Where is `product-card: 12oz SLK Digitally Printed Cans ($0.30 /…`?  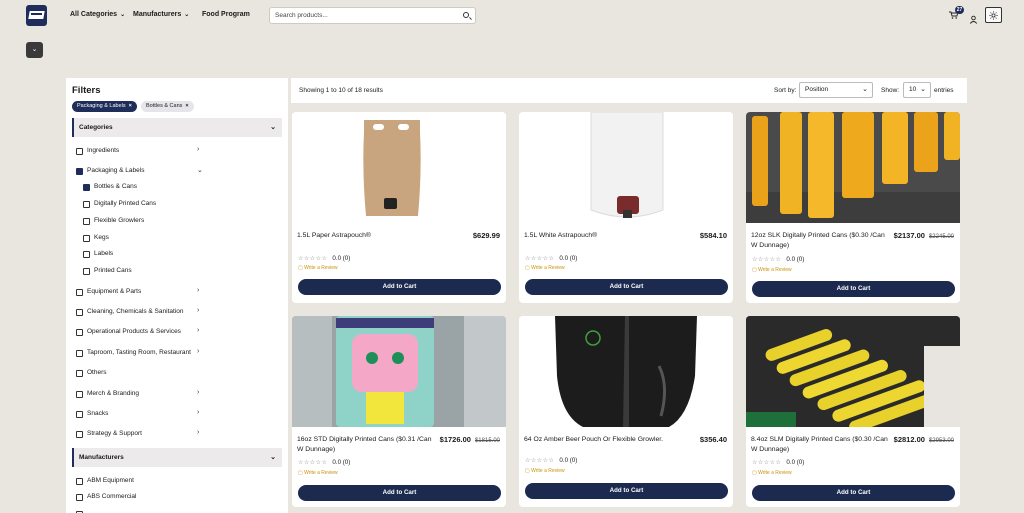 product-card: 12oz SLK Digitally Printed Cans ($0.30 /… is located at coordinates (853, 207).